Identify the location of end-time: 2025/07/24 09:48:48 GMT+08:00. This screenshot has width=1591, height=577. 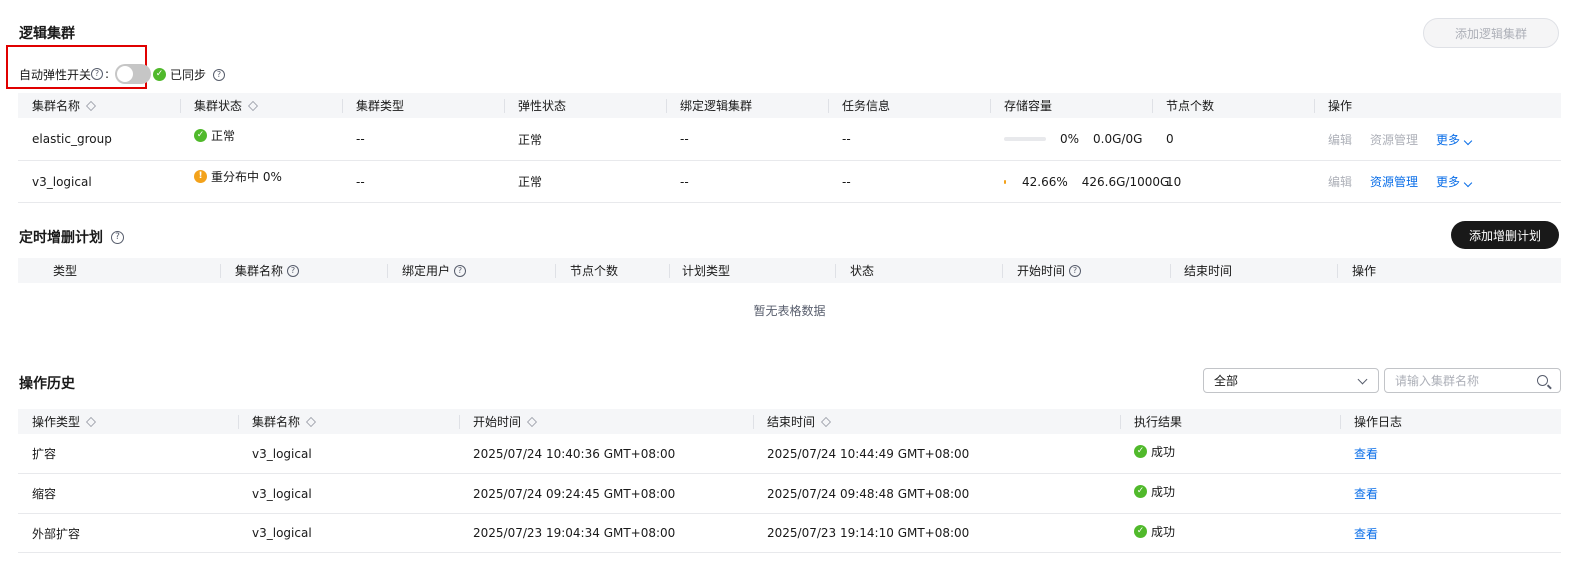
(868, 493).